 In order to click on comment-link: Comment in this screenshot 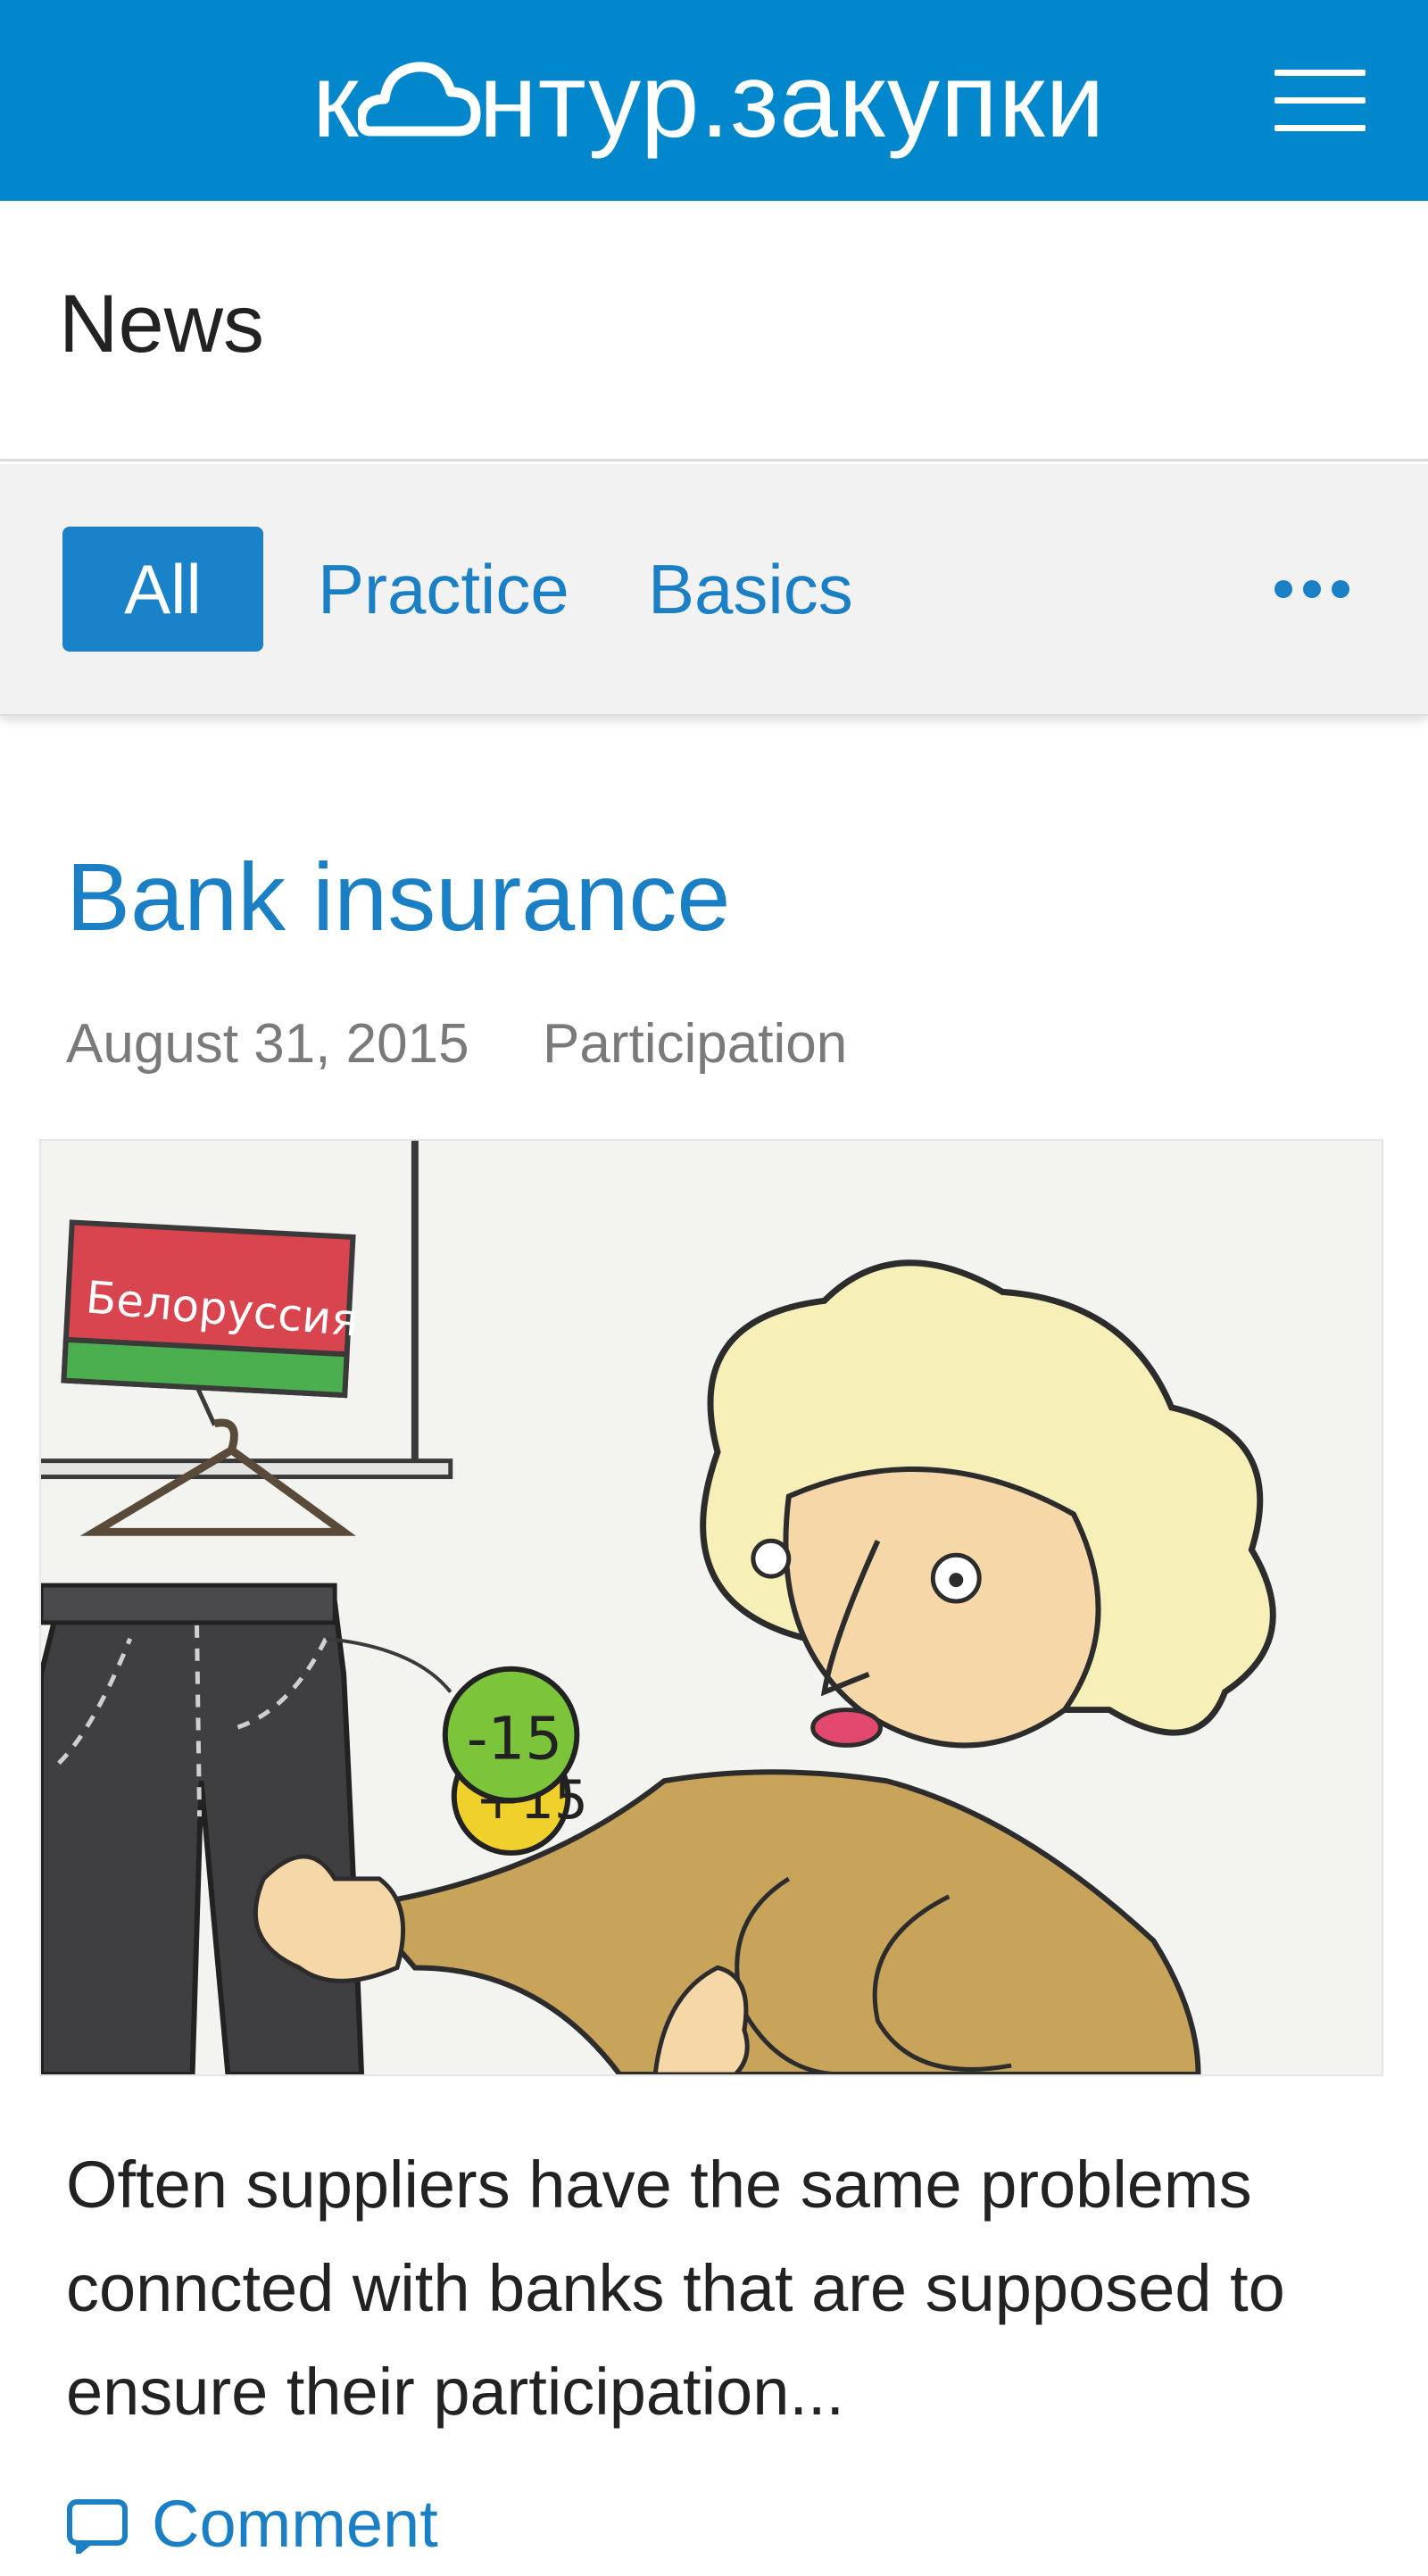, I will do `click(252, 2525)`.